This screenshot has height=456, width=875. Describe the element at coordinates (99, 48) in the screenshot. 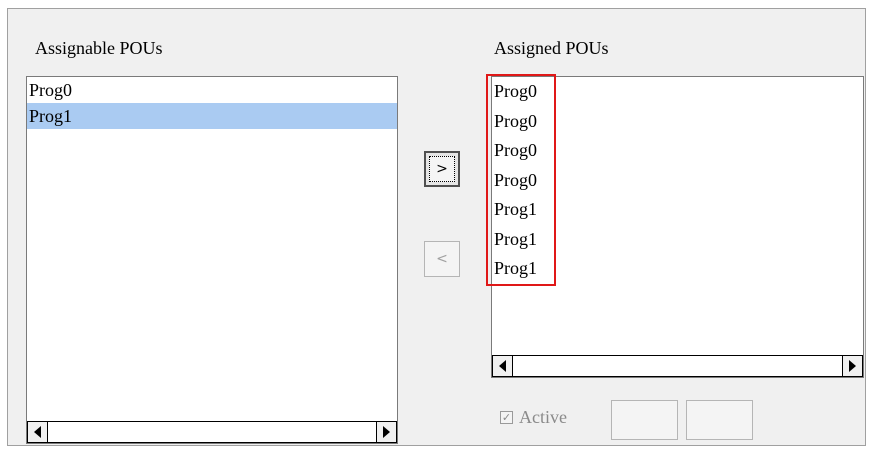

I see `assignable-pous-label: Assignable POUs` at that location.